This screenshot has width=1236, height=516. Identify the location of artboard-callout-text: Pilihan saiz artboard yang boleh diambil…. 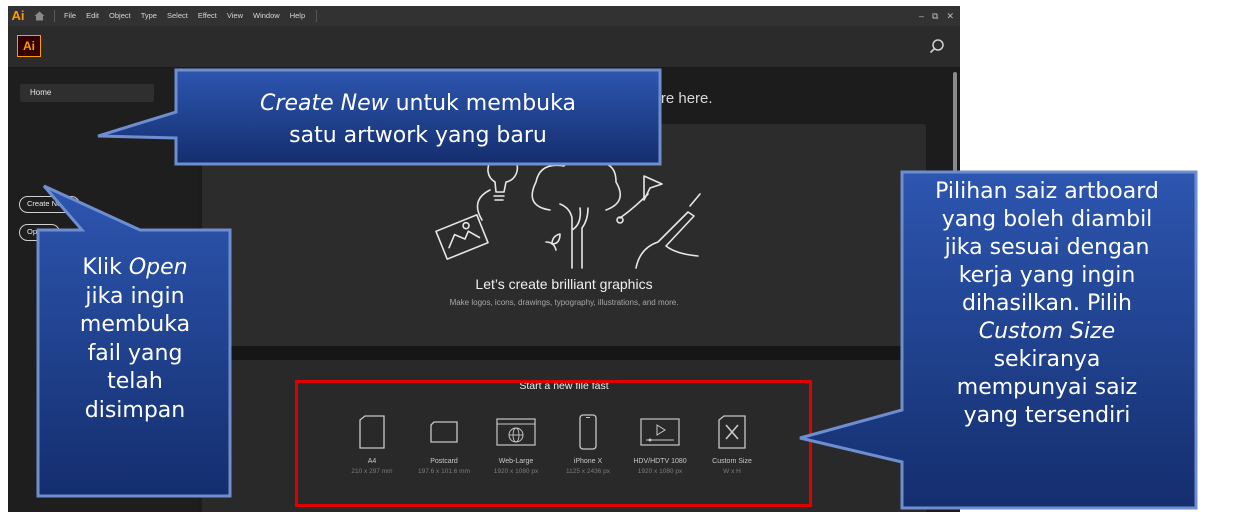
(1047, 303).